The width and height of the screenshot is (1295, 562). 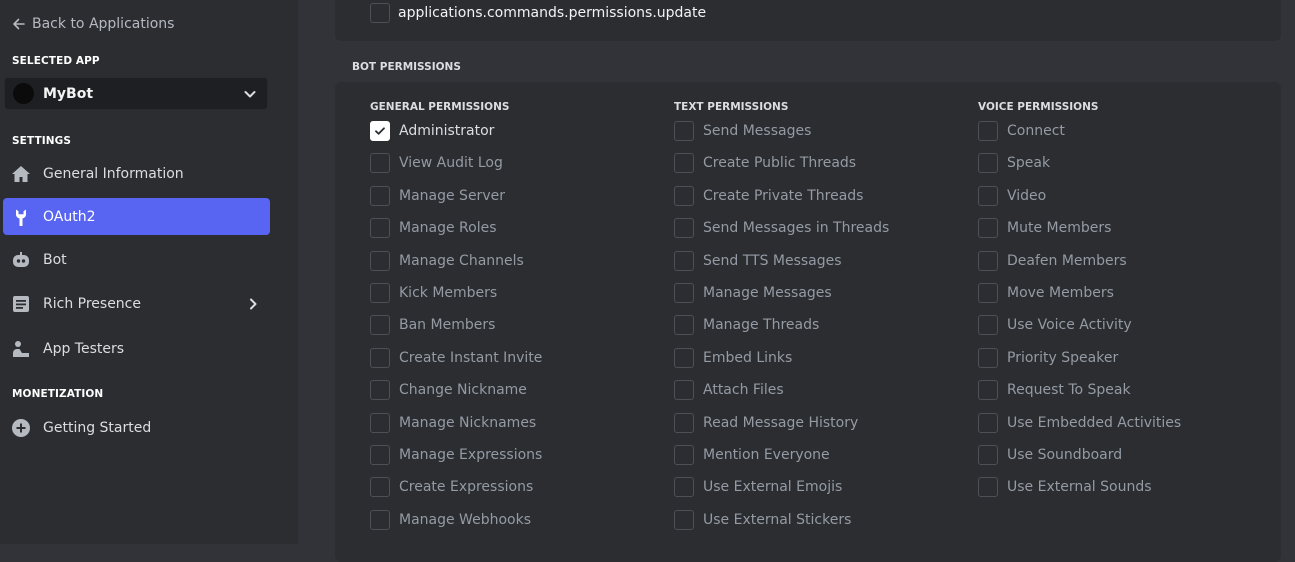 I want to click on permission-mention-everyone: Mention Everyone, so click(x=752, y=455).